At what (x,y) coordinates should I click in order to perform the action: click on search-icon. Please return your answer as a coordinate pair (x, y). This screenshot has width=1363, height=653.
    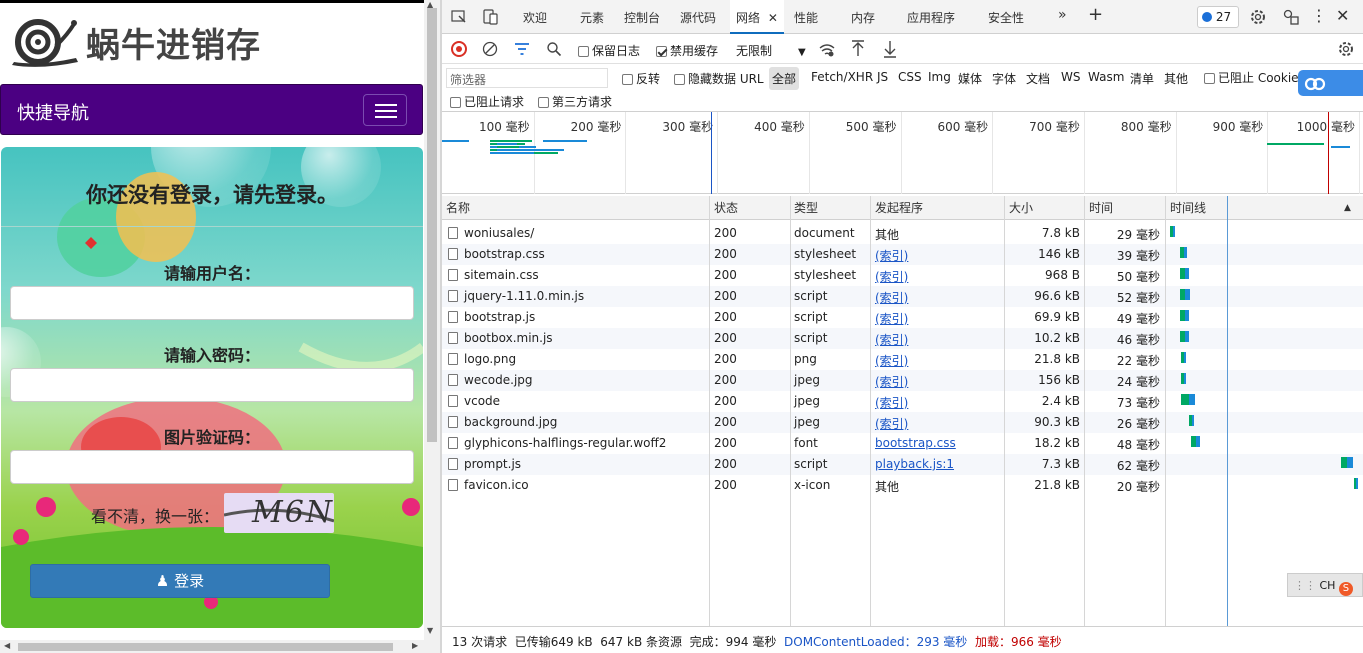
    Looking at the image, I should click on (554, 49).